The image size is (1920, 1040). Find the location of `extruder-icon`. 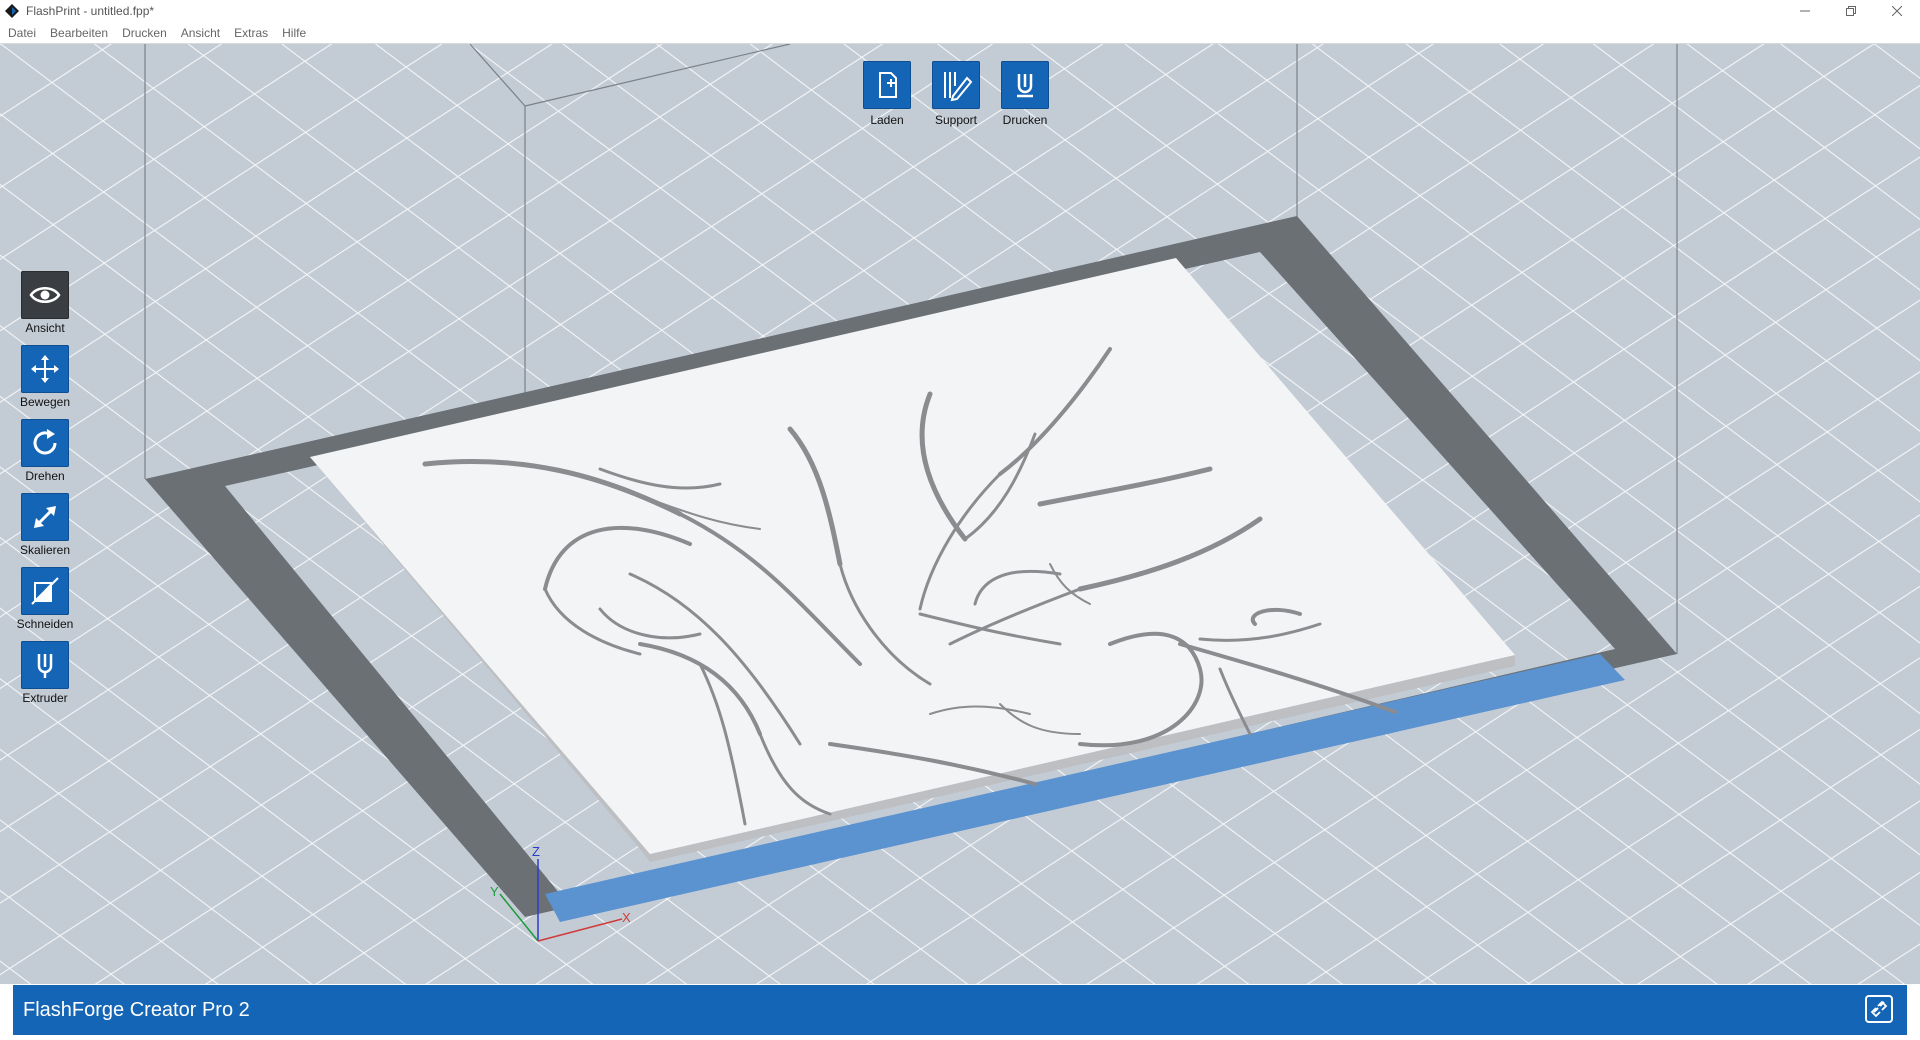

extruder-icon is located at coordinates (45, 666).